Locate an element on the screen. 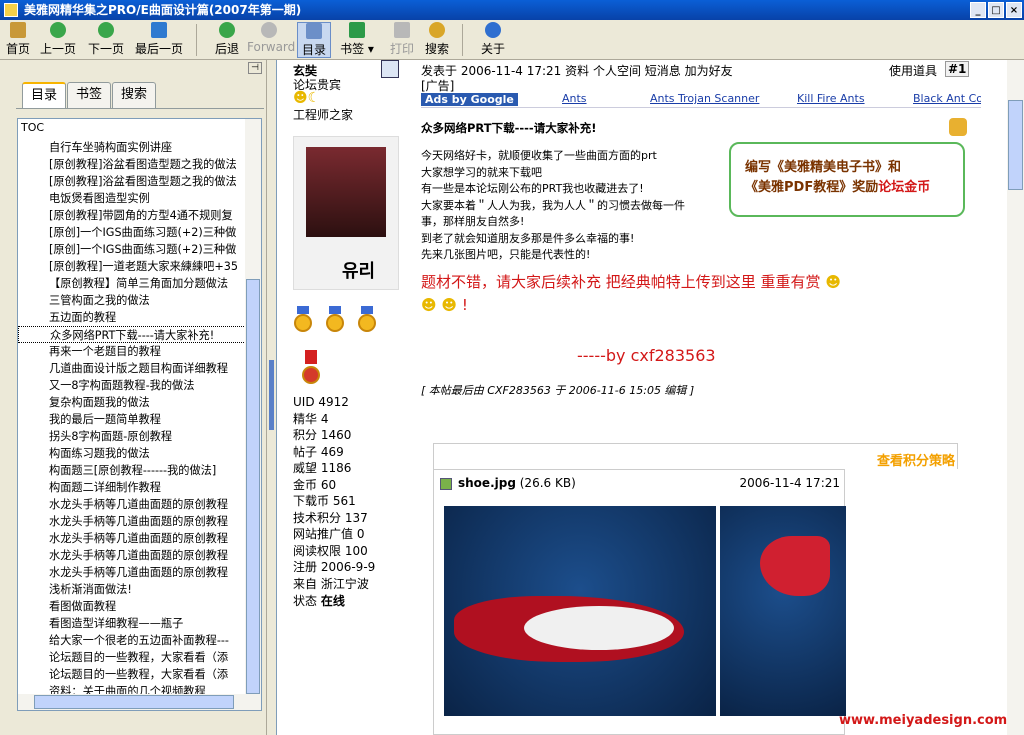  close-button: × is located at coordinates (1014, 10).